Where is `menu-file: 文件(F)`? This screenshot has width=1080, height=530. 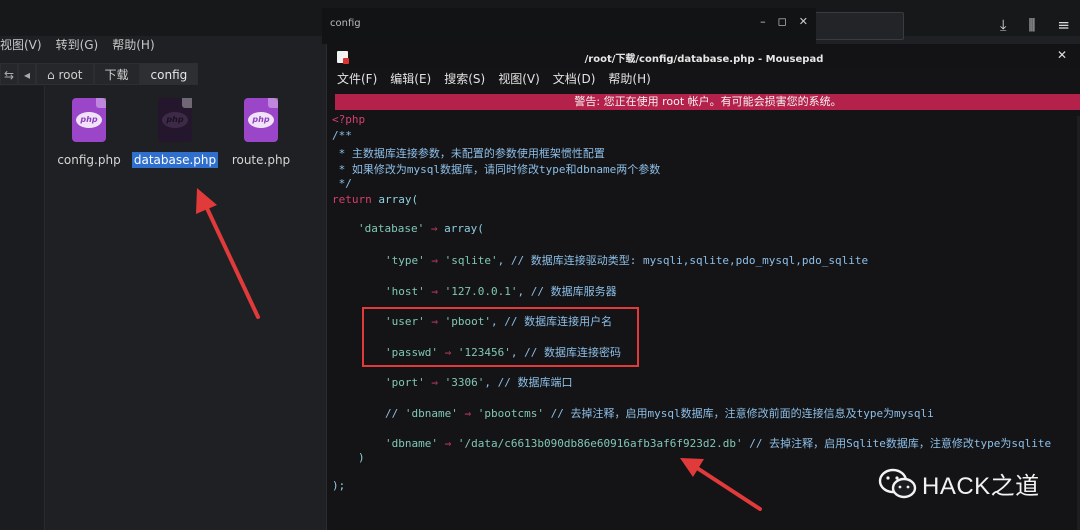 menu-file: 文件(F) is located at coordinates (357, 80).